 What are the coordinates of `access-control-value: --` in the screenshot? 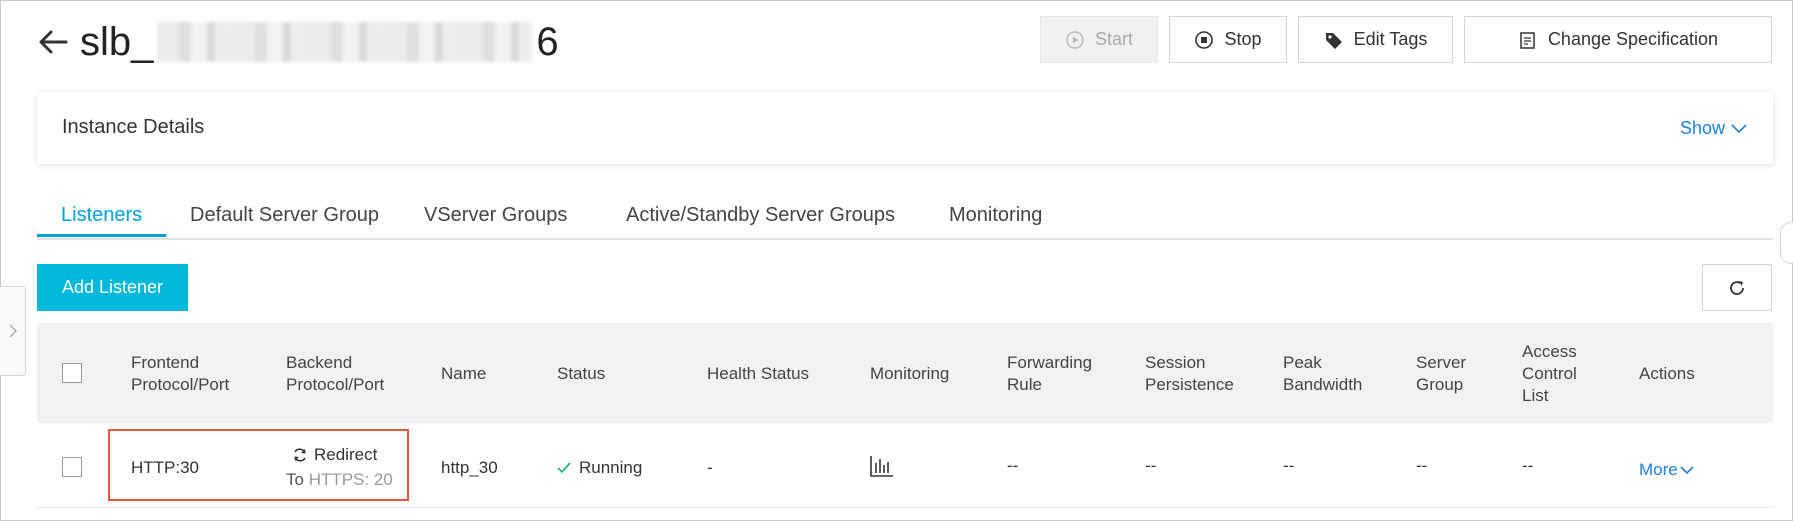 It's located at (1528, 465).